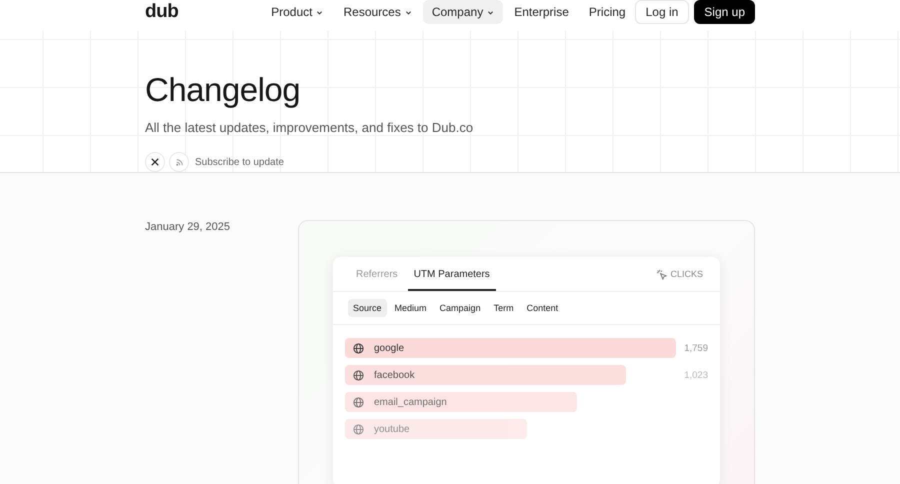 The image size is (900, 484). Describe the element at coordinates (541, 12) in the screenshot. I see `nav-link: Enterprise` at that location.